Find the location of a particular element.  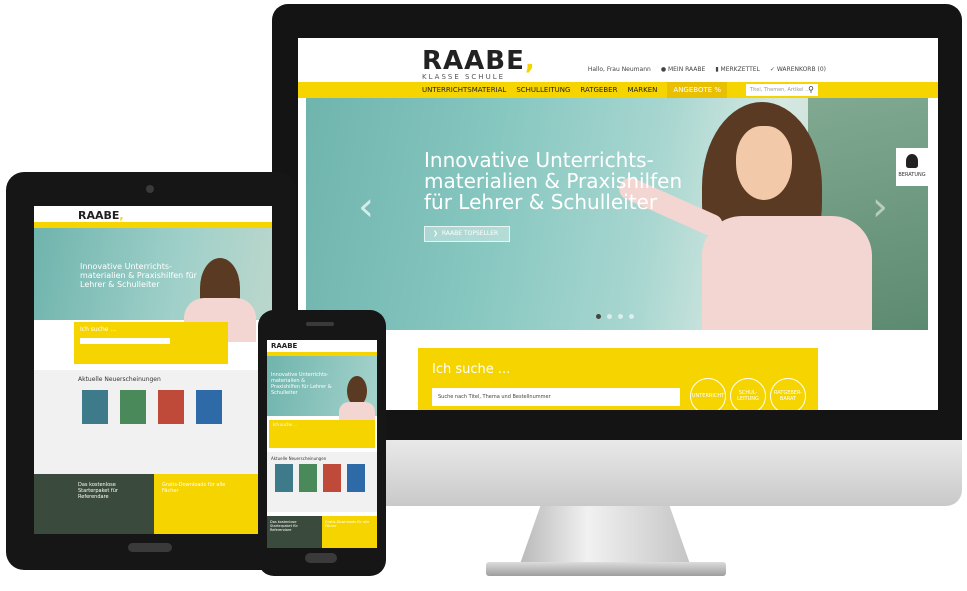

category-unterricht-button: UNTERRICHT is located at coordinates (708, 394).